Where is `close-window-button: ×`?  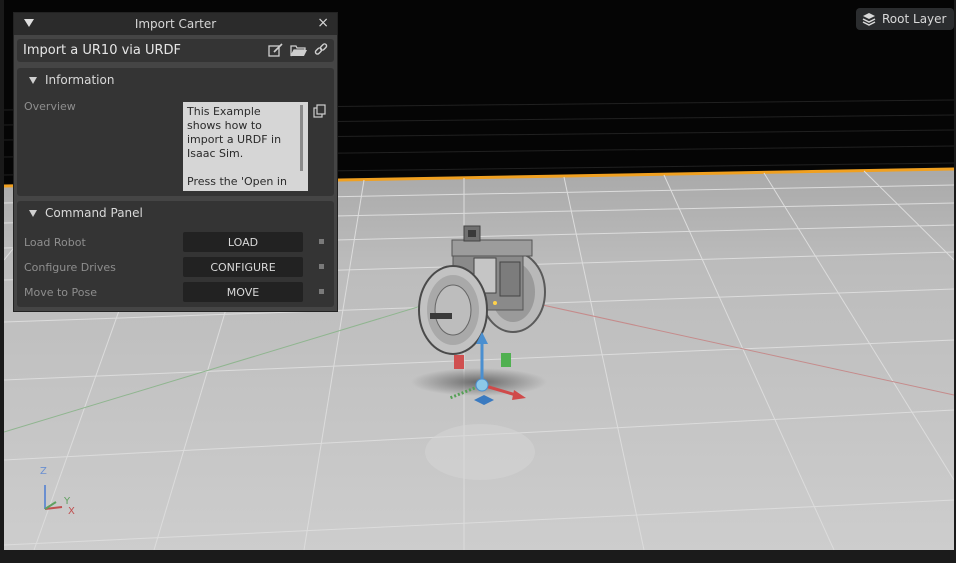
close-window-button: × is located at coordinates (323, 23).